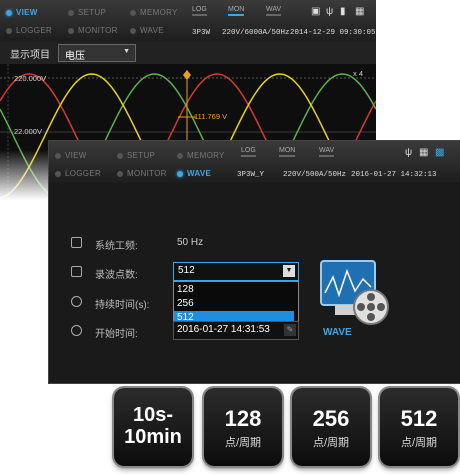 This screenshot has width=460, height=474. I want to click on start-time-field: 2016-01-27 14:31:53 ✎, so click(236, 330).